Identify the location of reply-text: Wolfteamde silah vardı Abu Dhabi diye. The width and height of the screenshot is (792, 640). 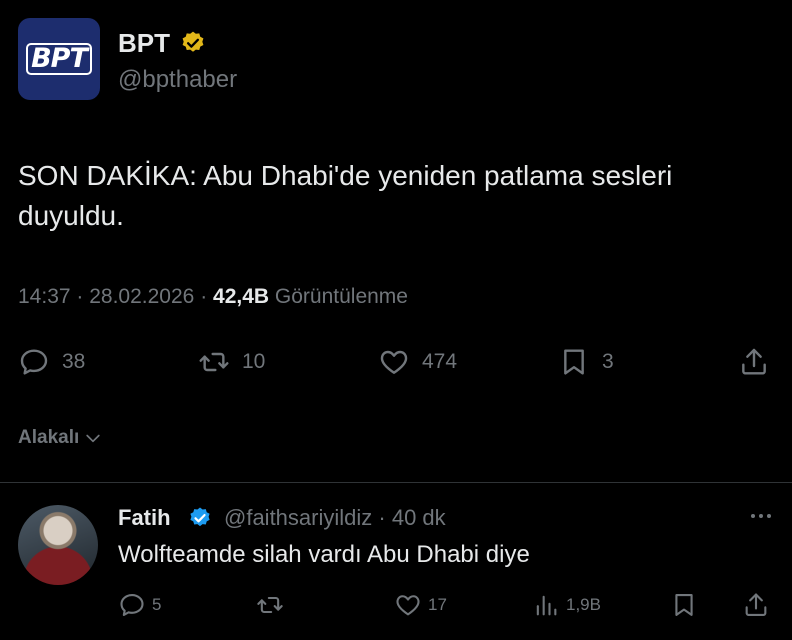
(324, 554).